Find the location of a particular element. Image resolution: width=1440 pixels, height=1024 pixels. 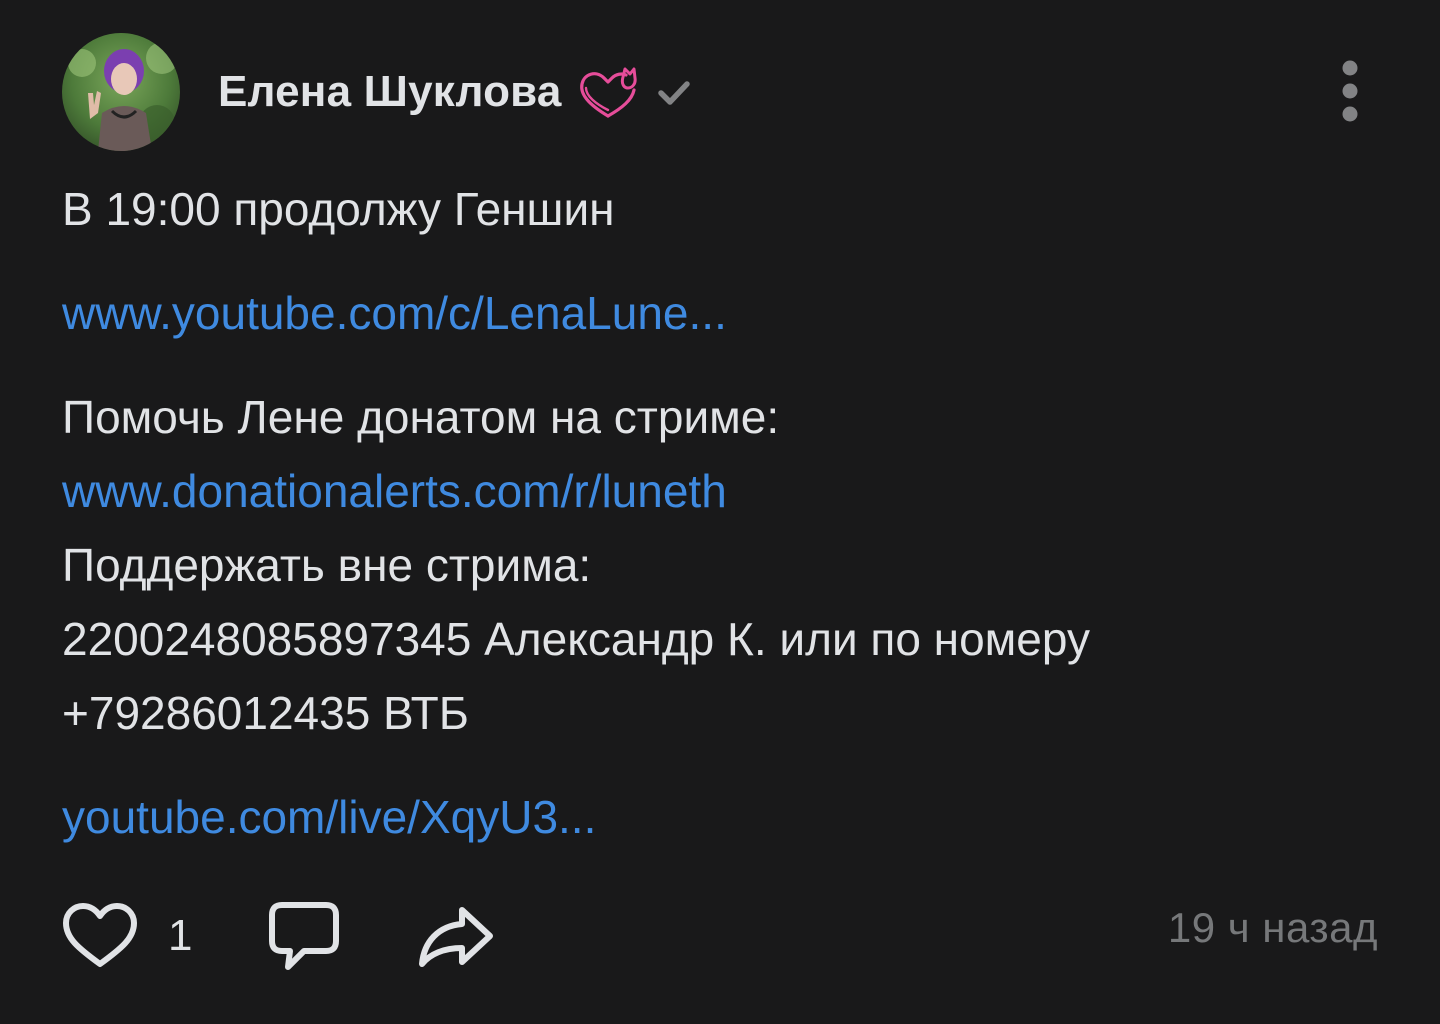

avatar is located at coordinates (121, 92).